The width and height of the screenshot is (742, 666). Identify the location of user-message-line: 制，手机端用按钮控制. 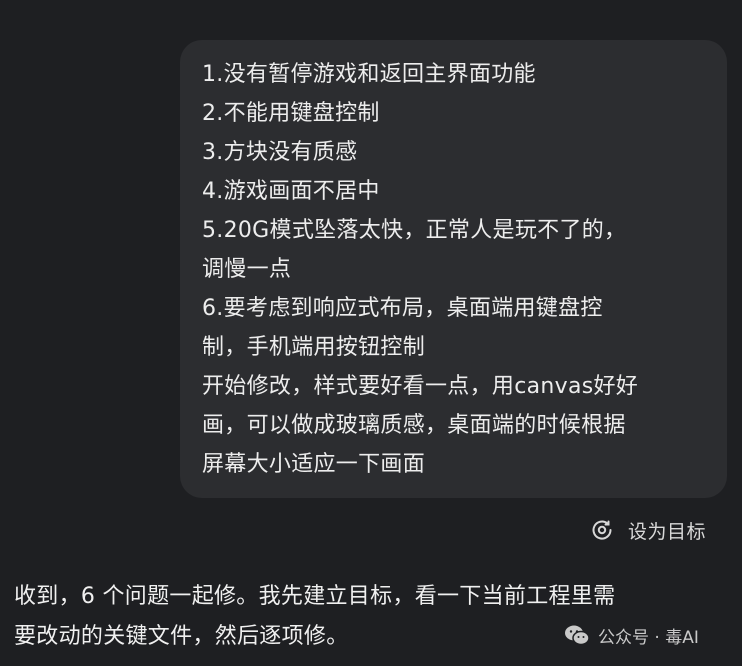
(314, 347).